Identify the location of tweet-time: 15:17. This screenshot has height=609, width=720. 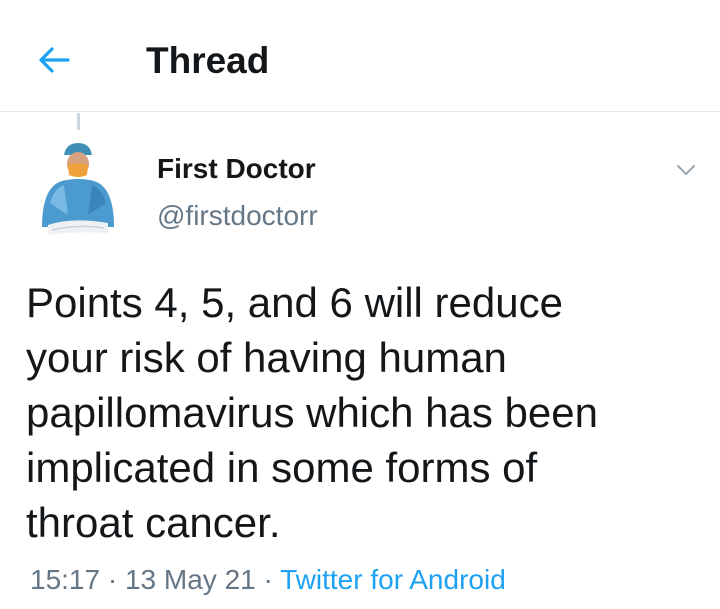
(65, 579).